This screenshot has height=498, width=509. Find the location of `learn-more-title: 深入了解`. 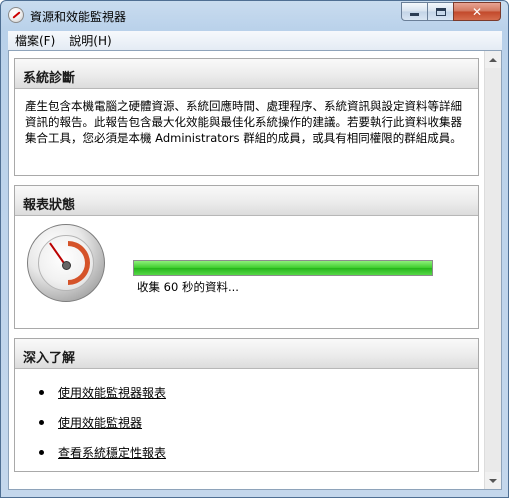

learn-more-title: 深入了解 is located at coordinates (246, 354).